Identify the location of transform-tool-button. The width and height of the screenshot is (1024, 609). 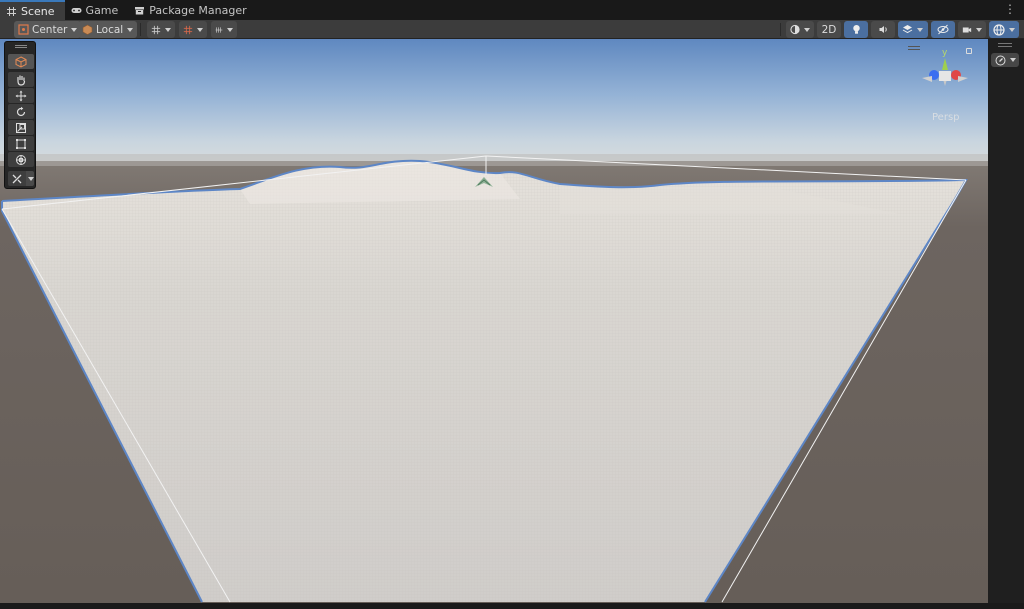
(21, 159).